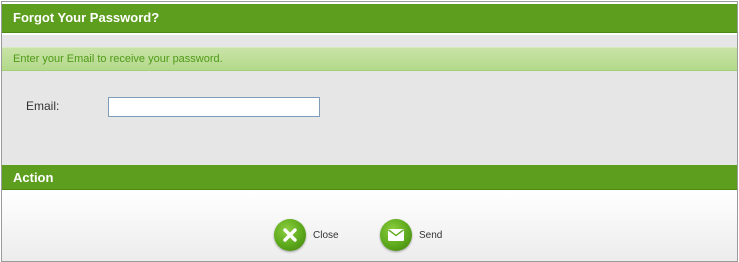 The width and height of the screenshot is (739, 262). What do you see at coordinates (214, 107) in the screenshot?
I see `email-field` at bounding box center [214, 107].